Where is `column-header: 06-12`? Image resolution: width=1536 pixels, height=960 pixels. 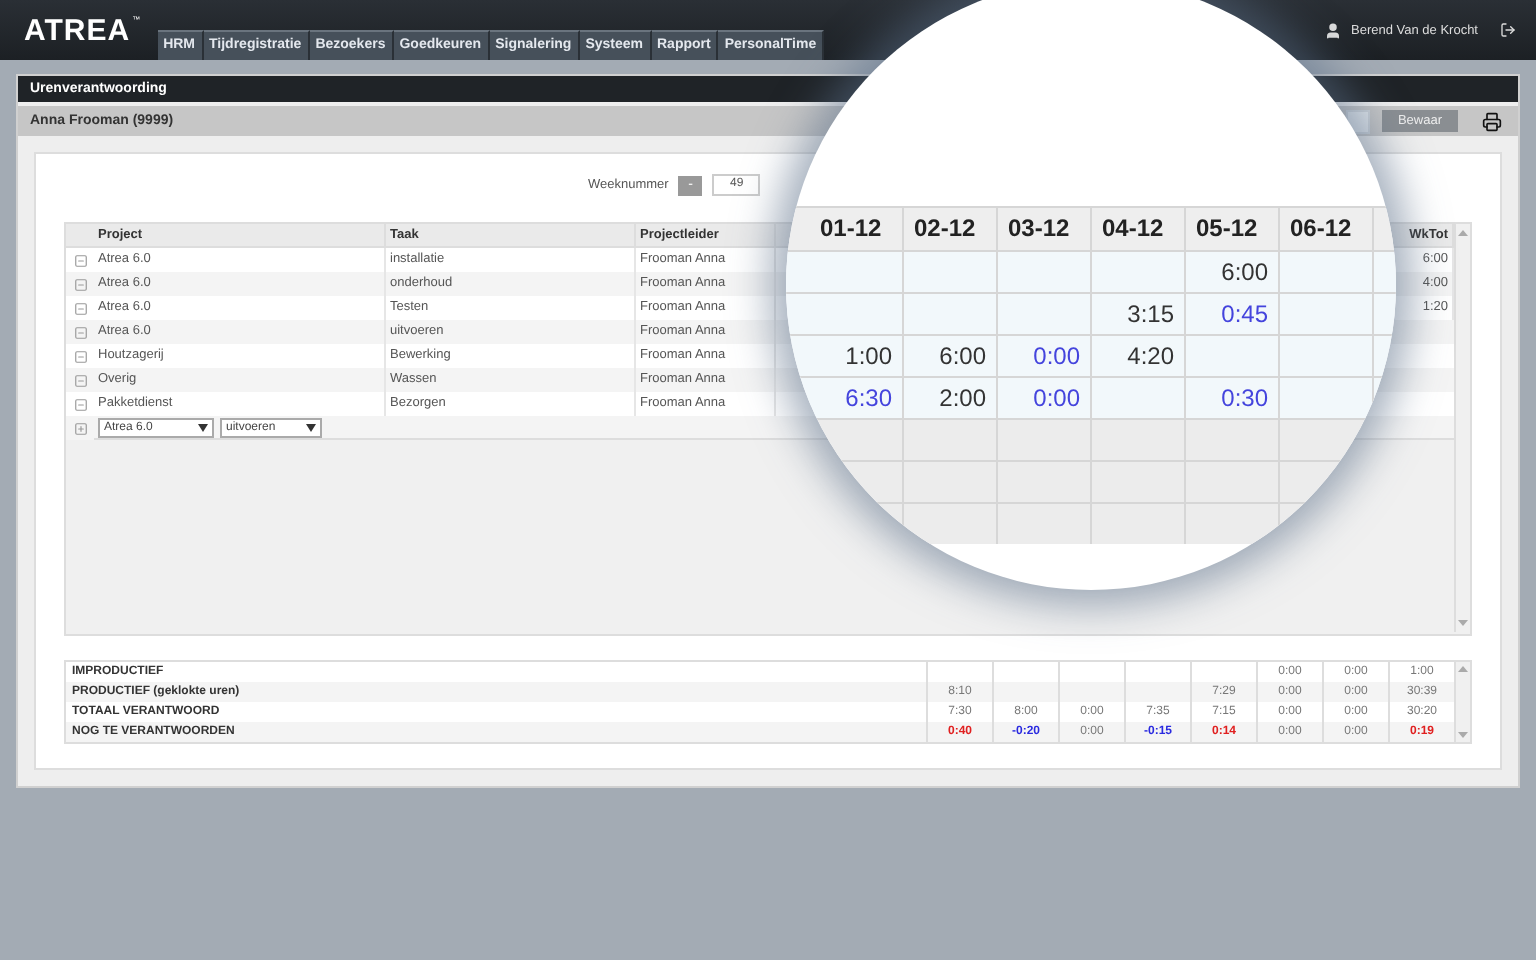
column-header: 06-12 is located at coordinates (1327, 228).